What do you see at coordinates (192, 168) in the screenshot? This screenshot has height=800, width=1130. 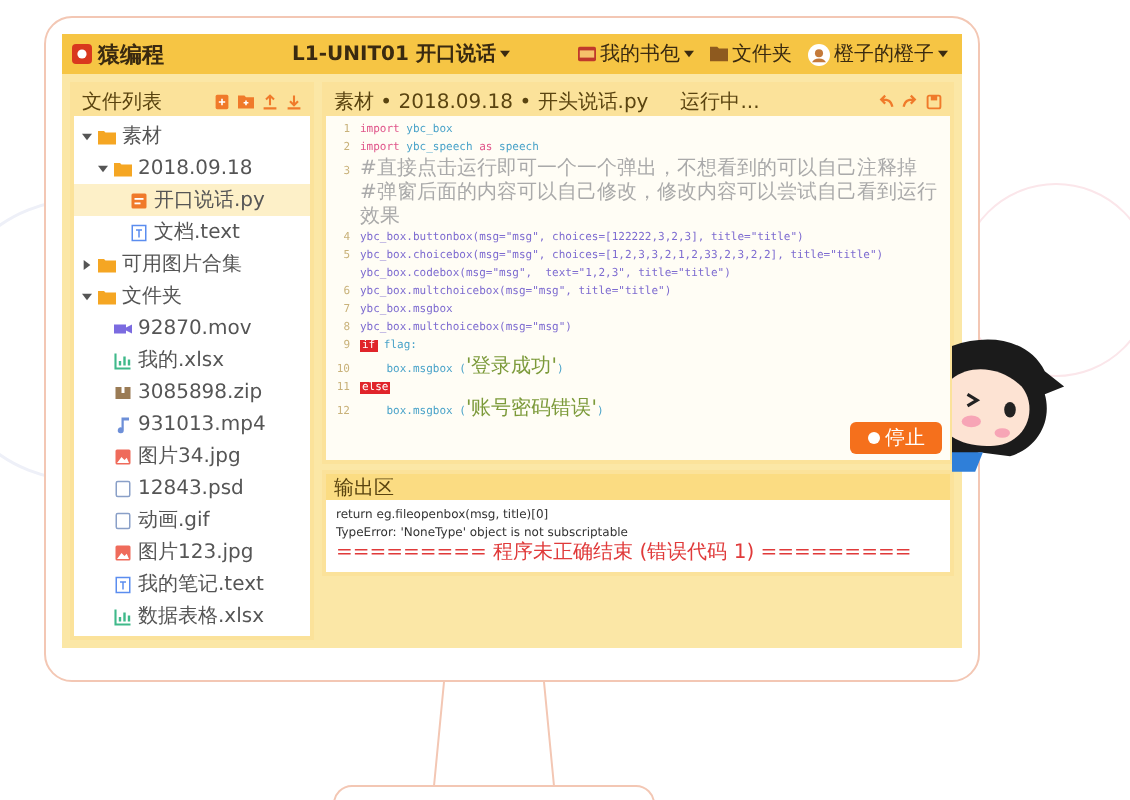 I see `file-tree-item: 2018.09.18` at bounding box center [192, 168].